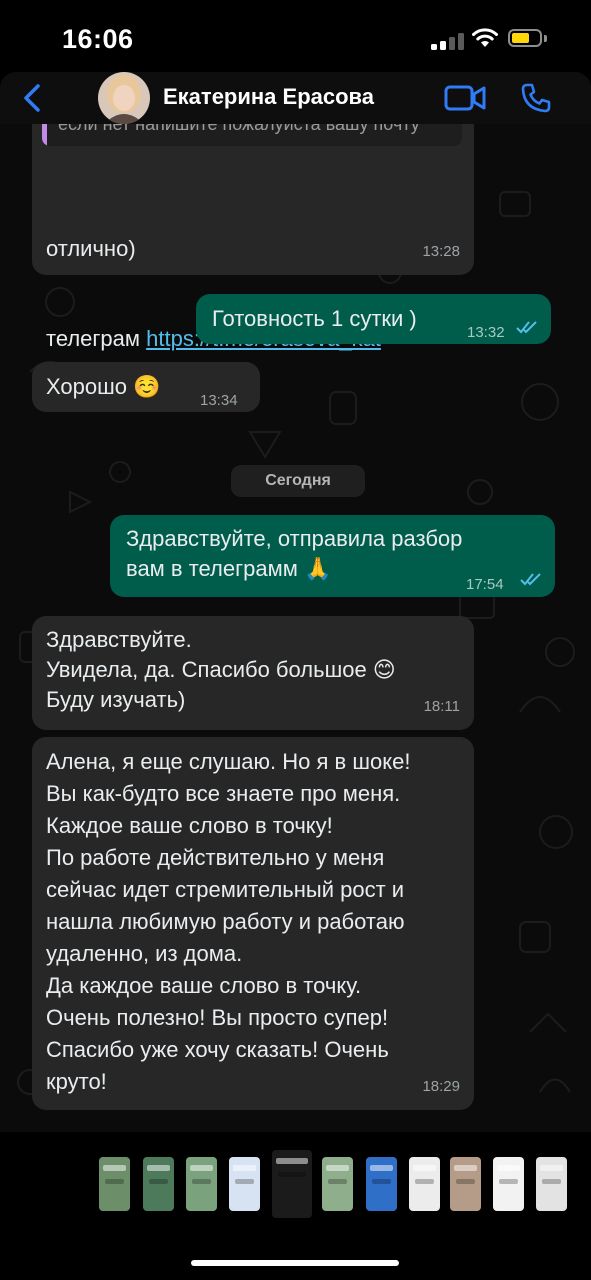  Describe the element at coordinates (441, 1086) in the screenshot. I see `message-time: 18:29` at that location.